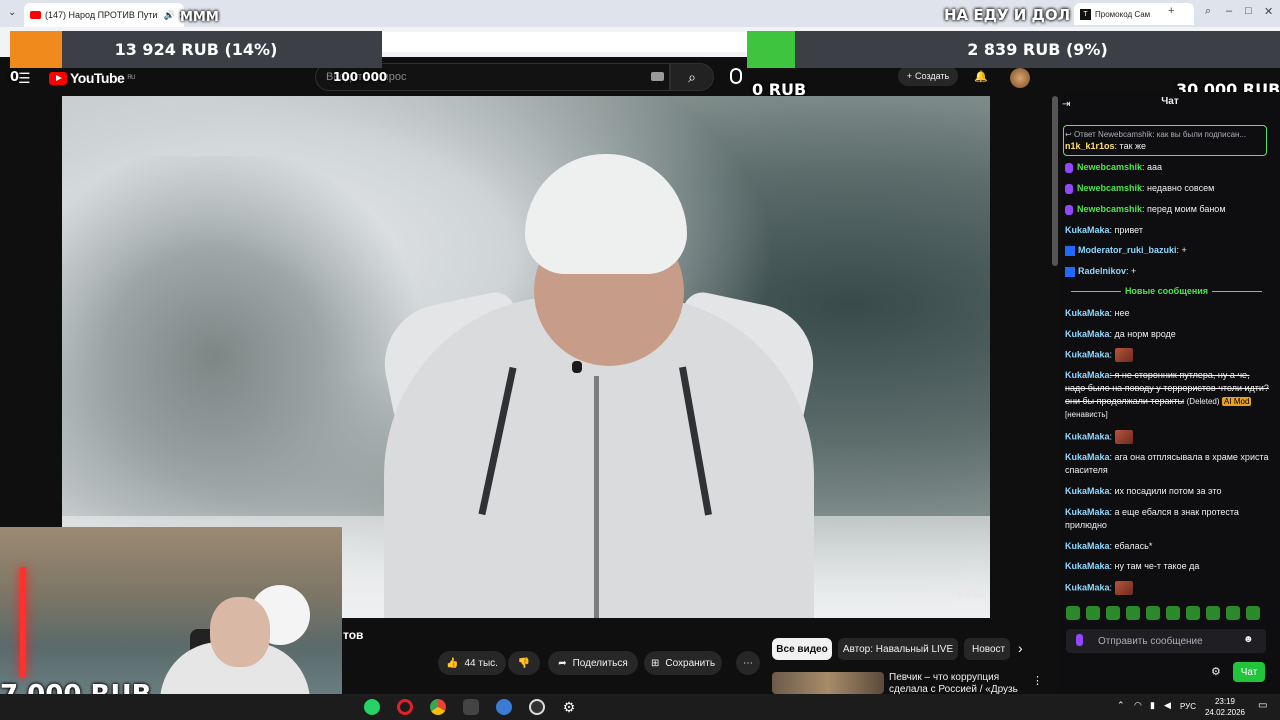  I want to click on search-icon: ⌕, so click(692, 76).